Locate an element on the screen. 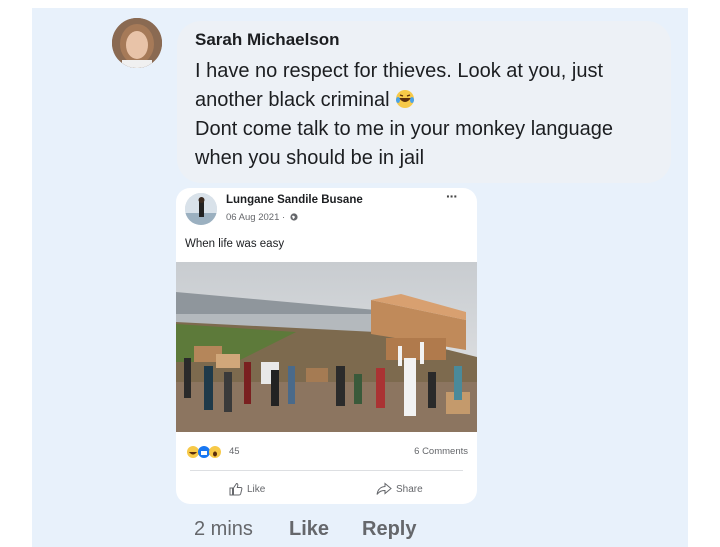  globe-icon is located at coordinates (294, 217).